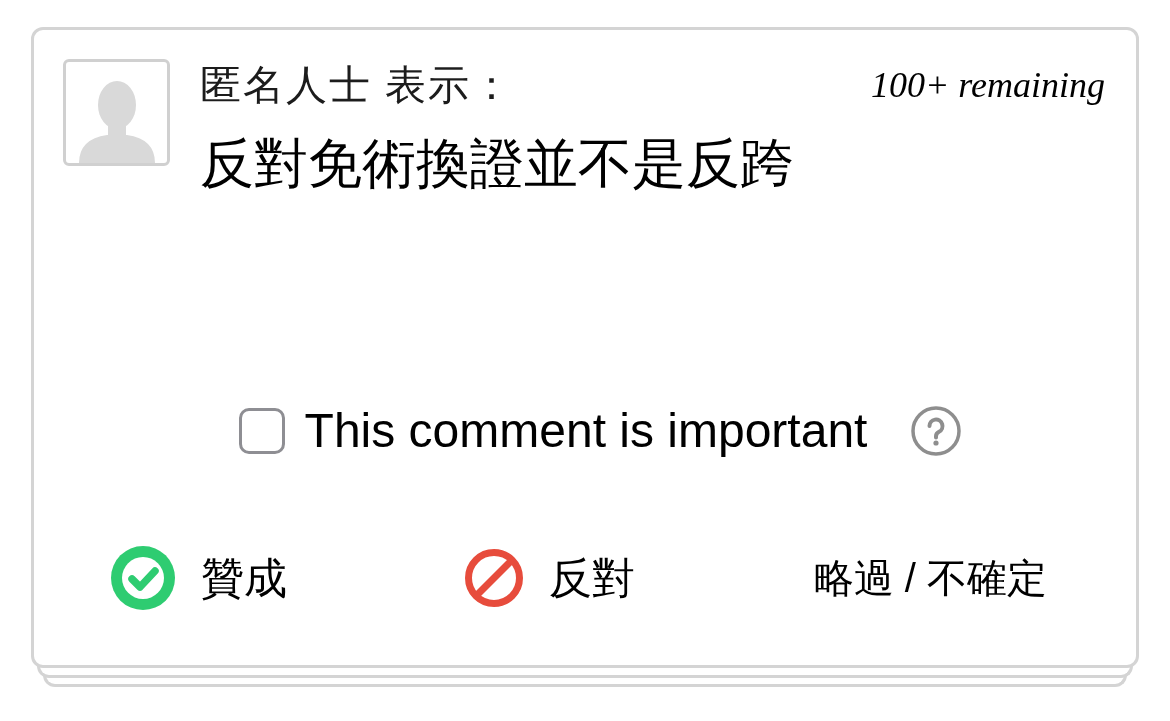 The image size is (1170, 721). What do you see at coordinates (936, 431) in the screenshot?
I see `help-icon` at bounding box center [936, 431].